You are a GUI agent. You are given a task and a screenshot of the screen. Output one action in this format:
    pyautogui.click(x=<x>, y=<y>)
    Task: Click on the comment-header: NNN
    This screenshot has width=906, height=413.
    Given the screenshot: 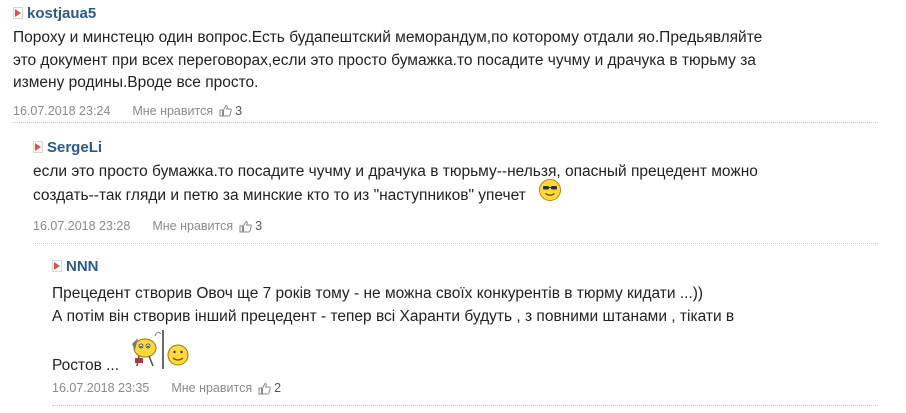 What is the action you would take?
    pyautogui.click(x=479, y=266)
    